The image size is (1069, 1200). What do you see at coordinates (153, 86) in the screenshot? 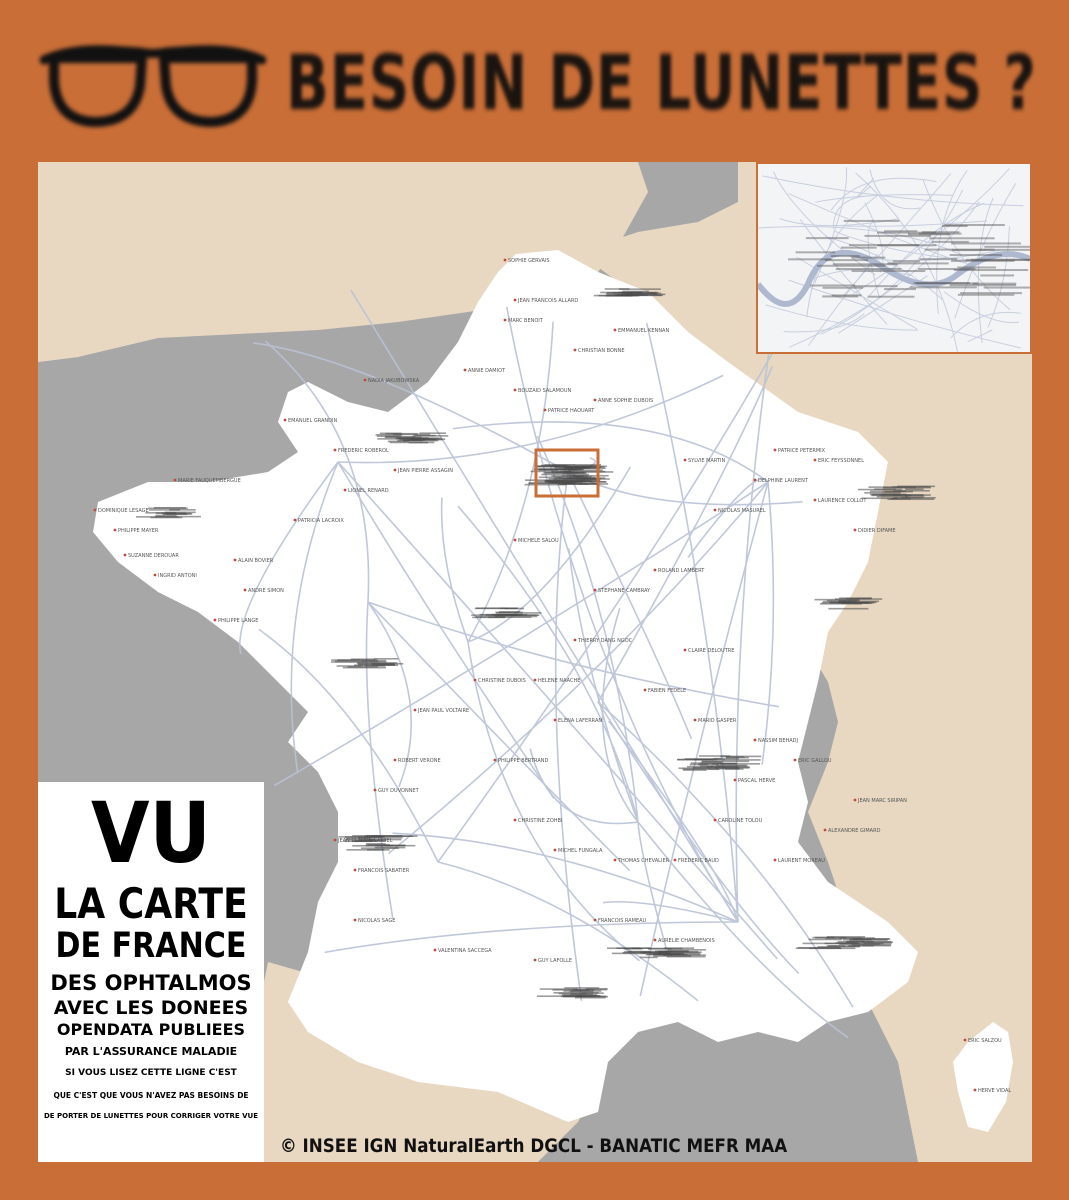
I see `eyeglasses-icon` at bounding box center [153, 86].